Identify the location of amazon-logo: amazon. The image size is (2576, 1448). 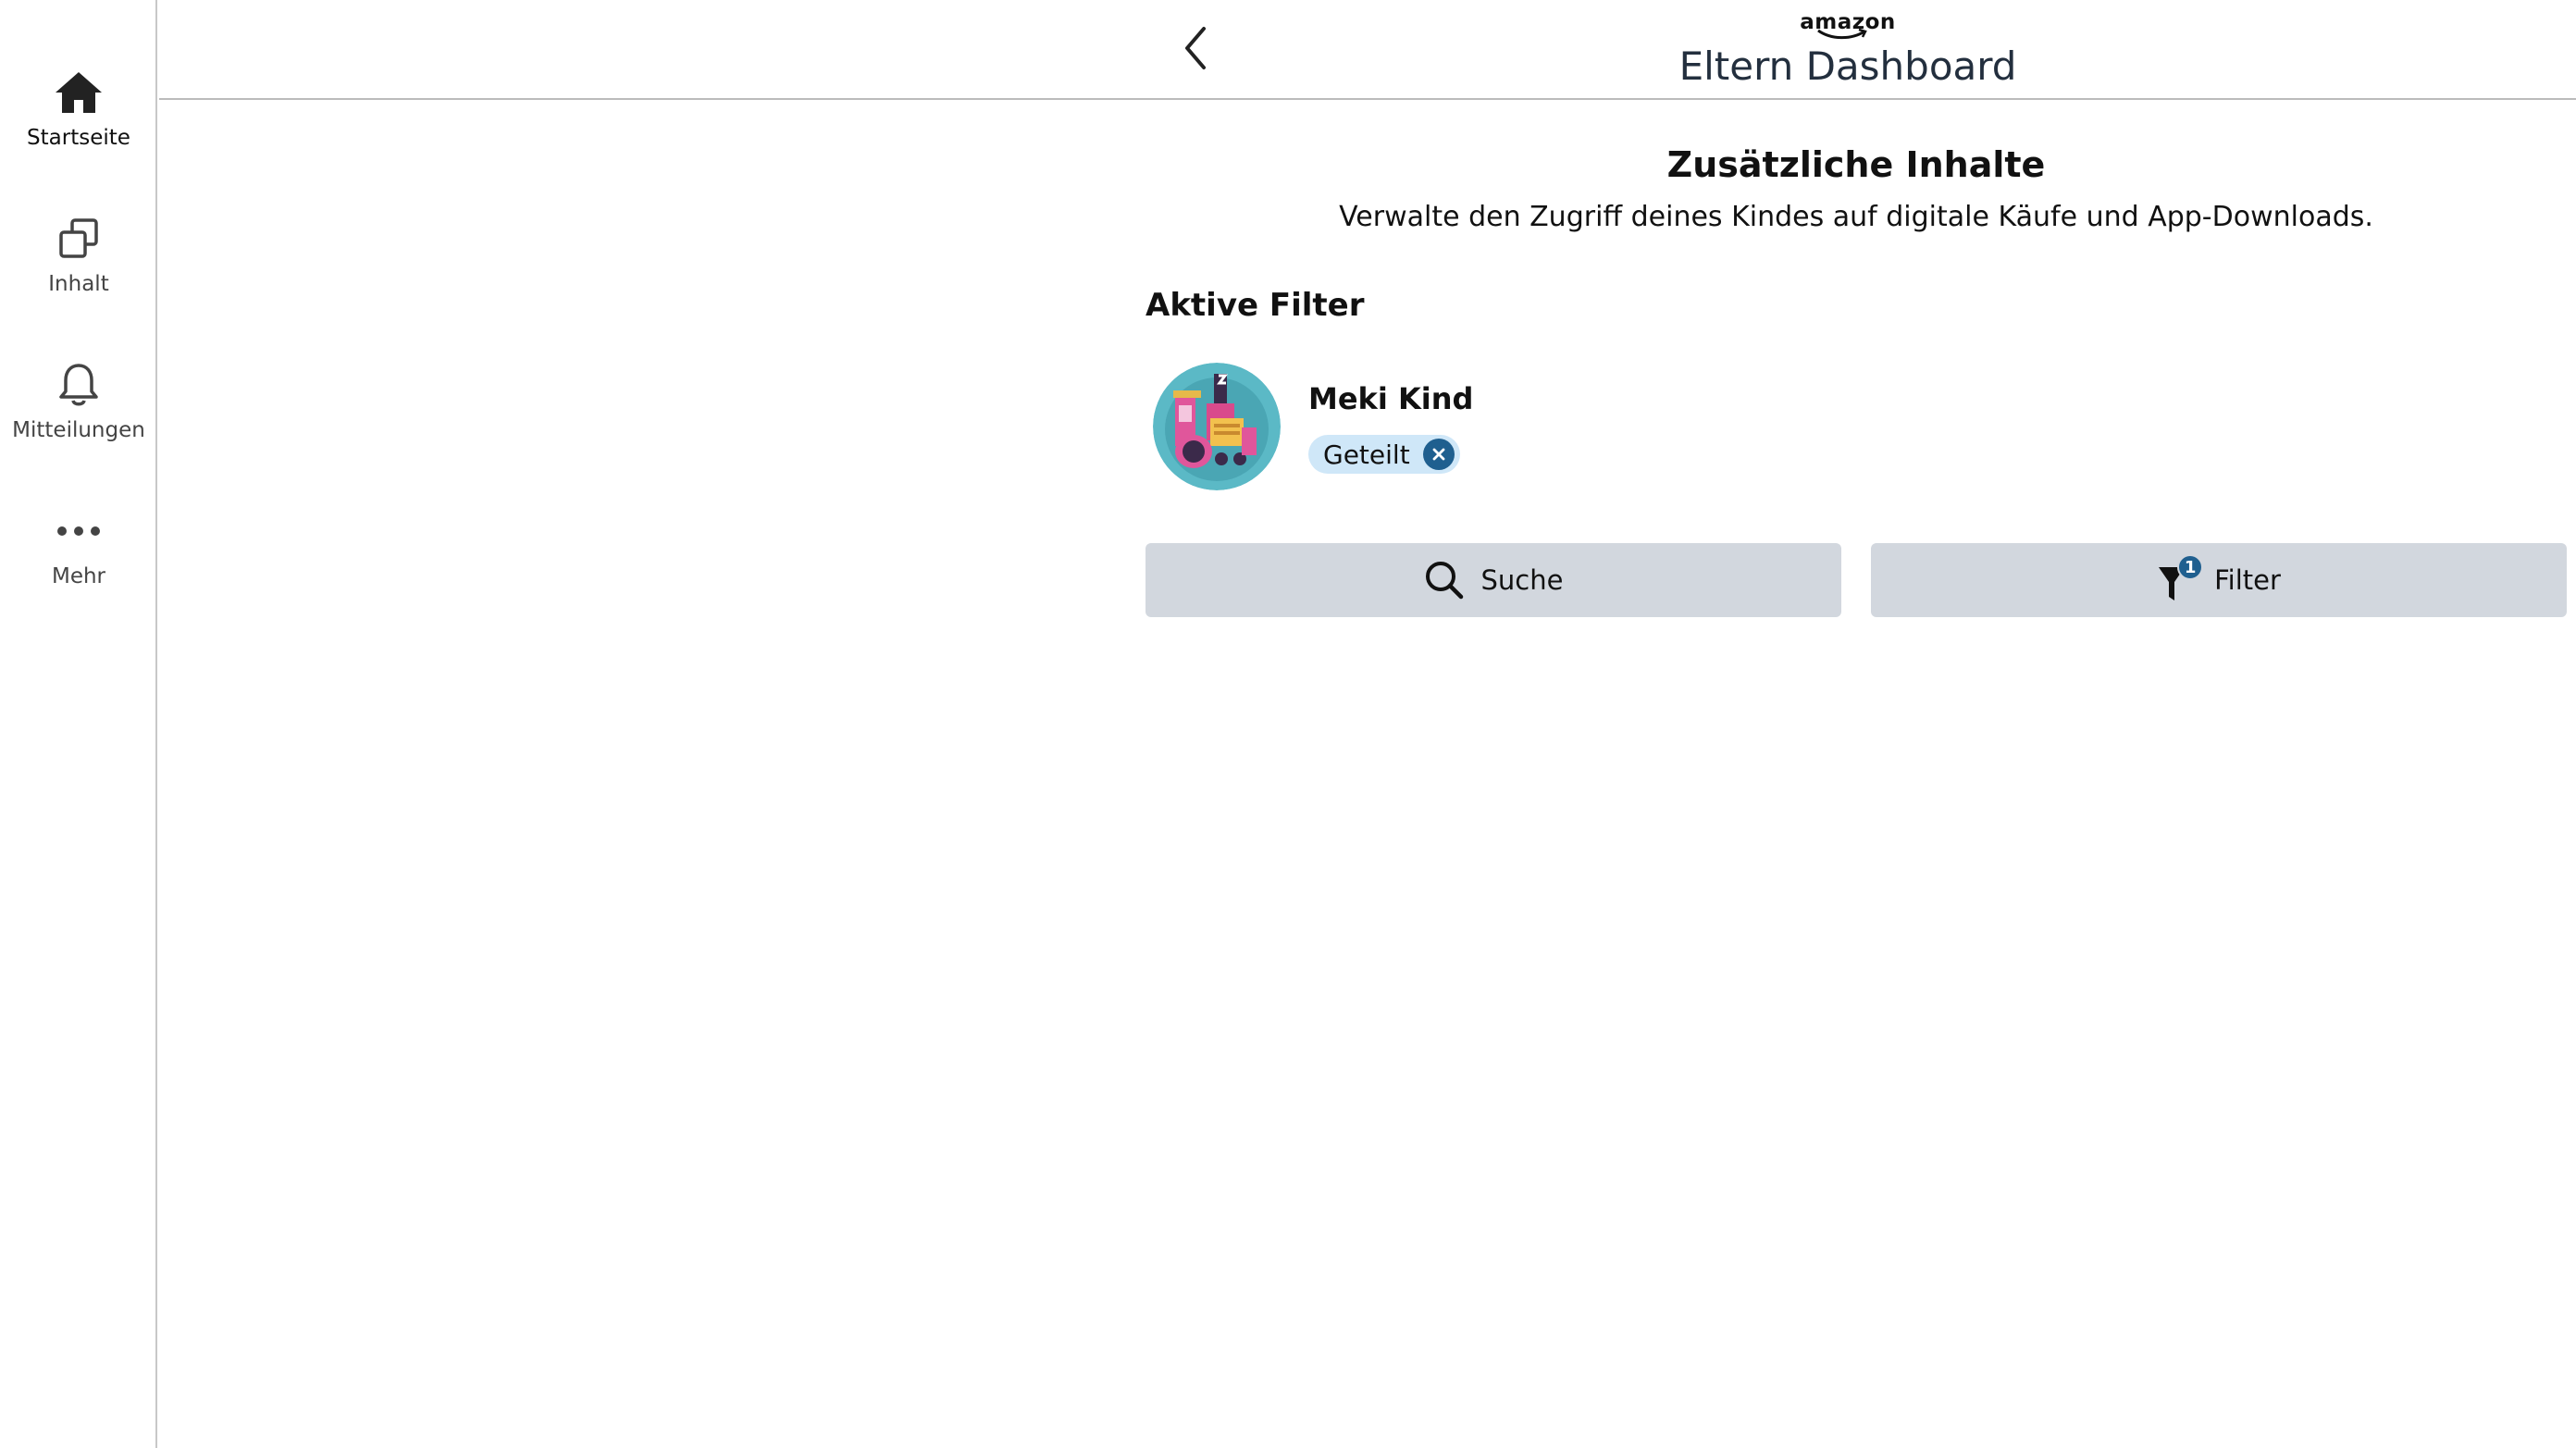
(1848, 24).